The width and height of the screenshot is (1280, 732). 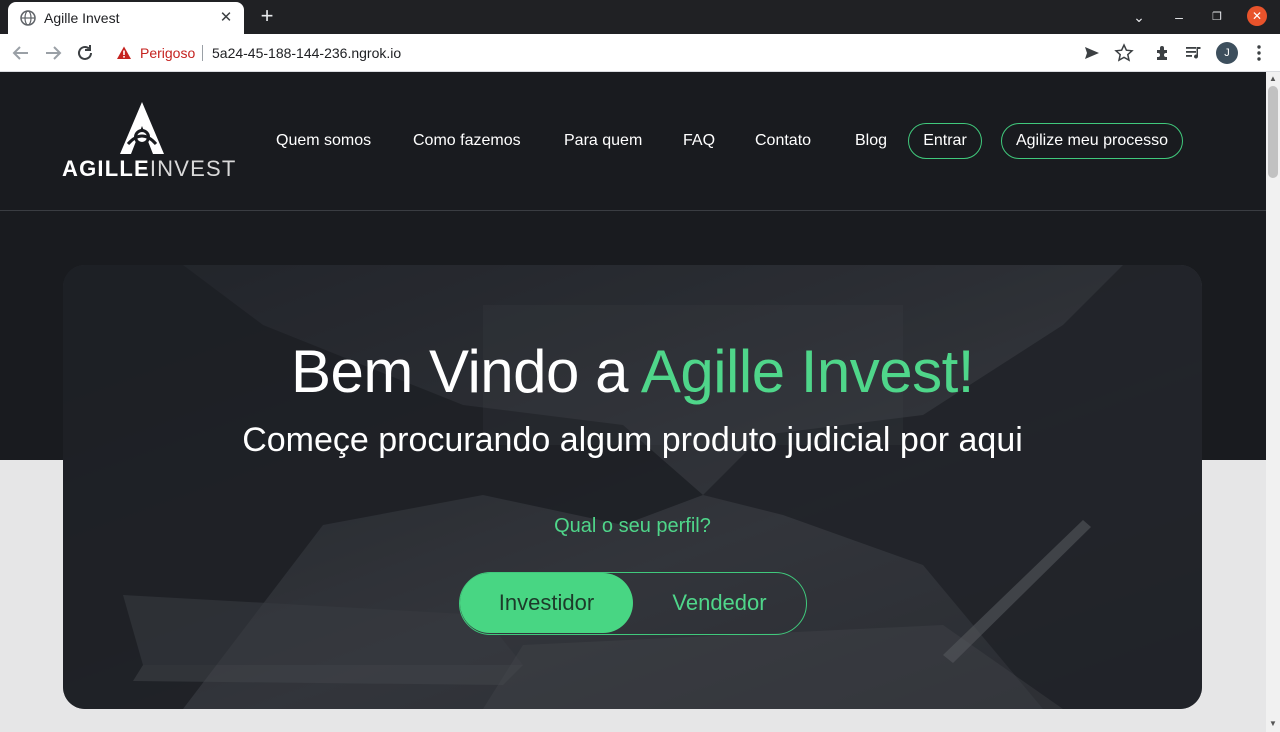 I want to click on logo-text-bold: AGILLE, so click(x=106, y=168).